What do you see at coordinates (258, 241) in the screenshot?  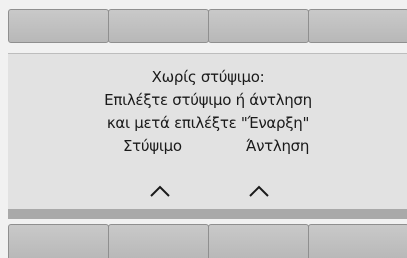 I see `drain-softkey` at bounding box center [258, 241].